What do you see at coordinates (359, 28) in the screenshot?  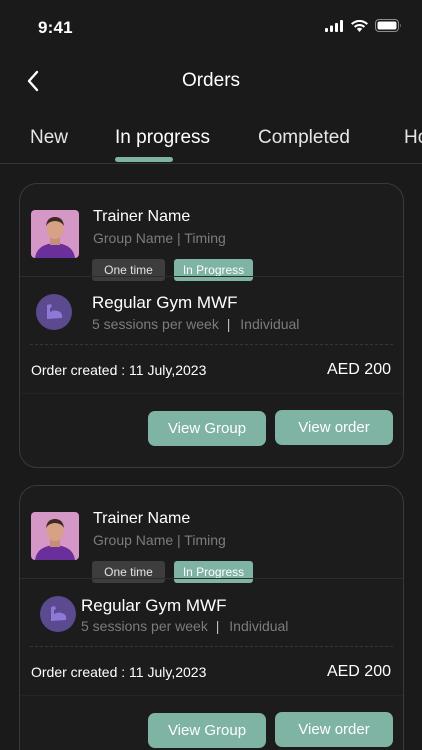 I see `wifi-icon` at bounding box center [359, 28].